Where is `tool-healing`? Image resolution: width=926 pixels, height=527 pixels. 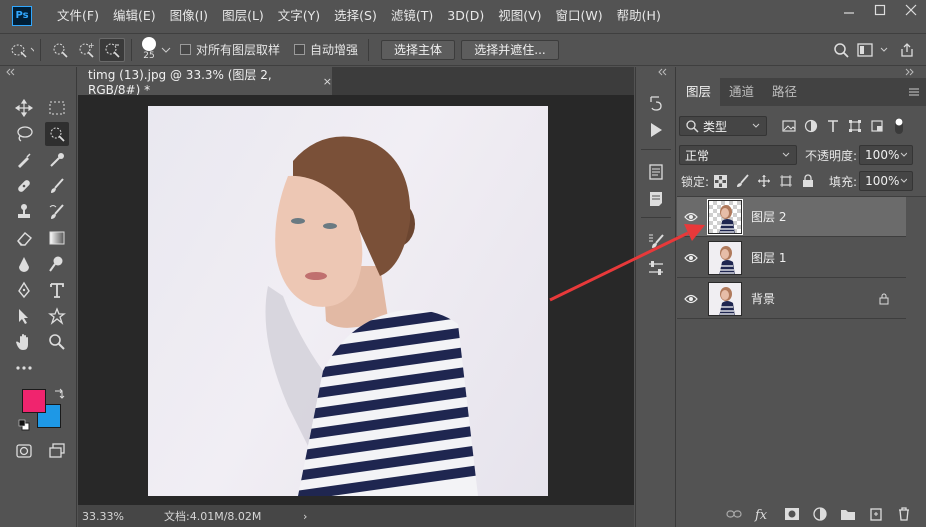 tool-healing is located at coordinates (24, 186).